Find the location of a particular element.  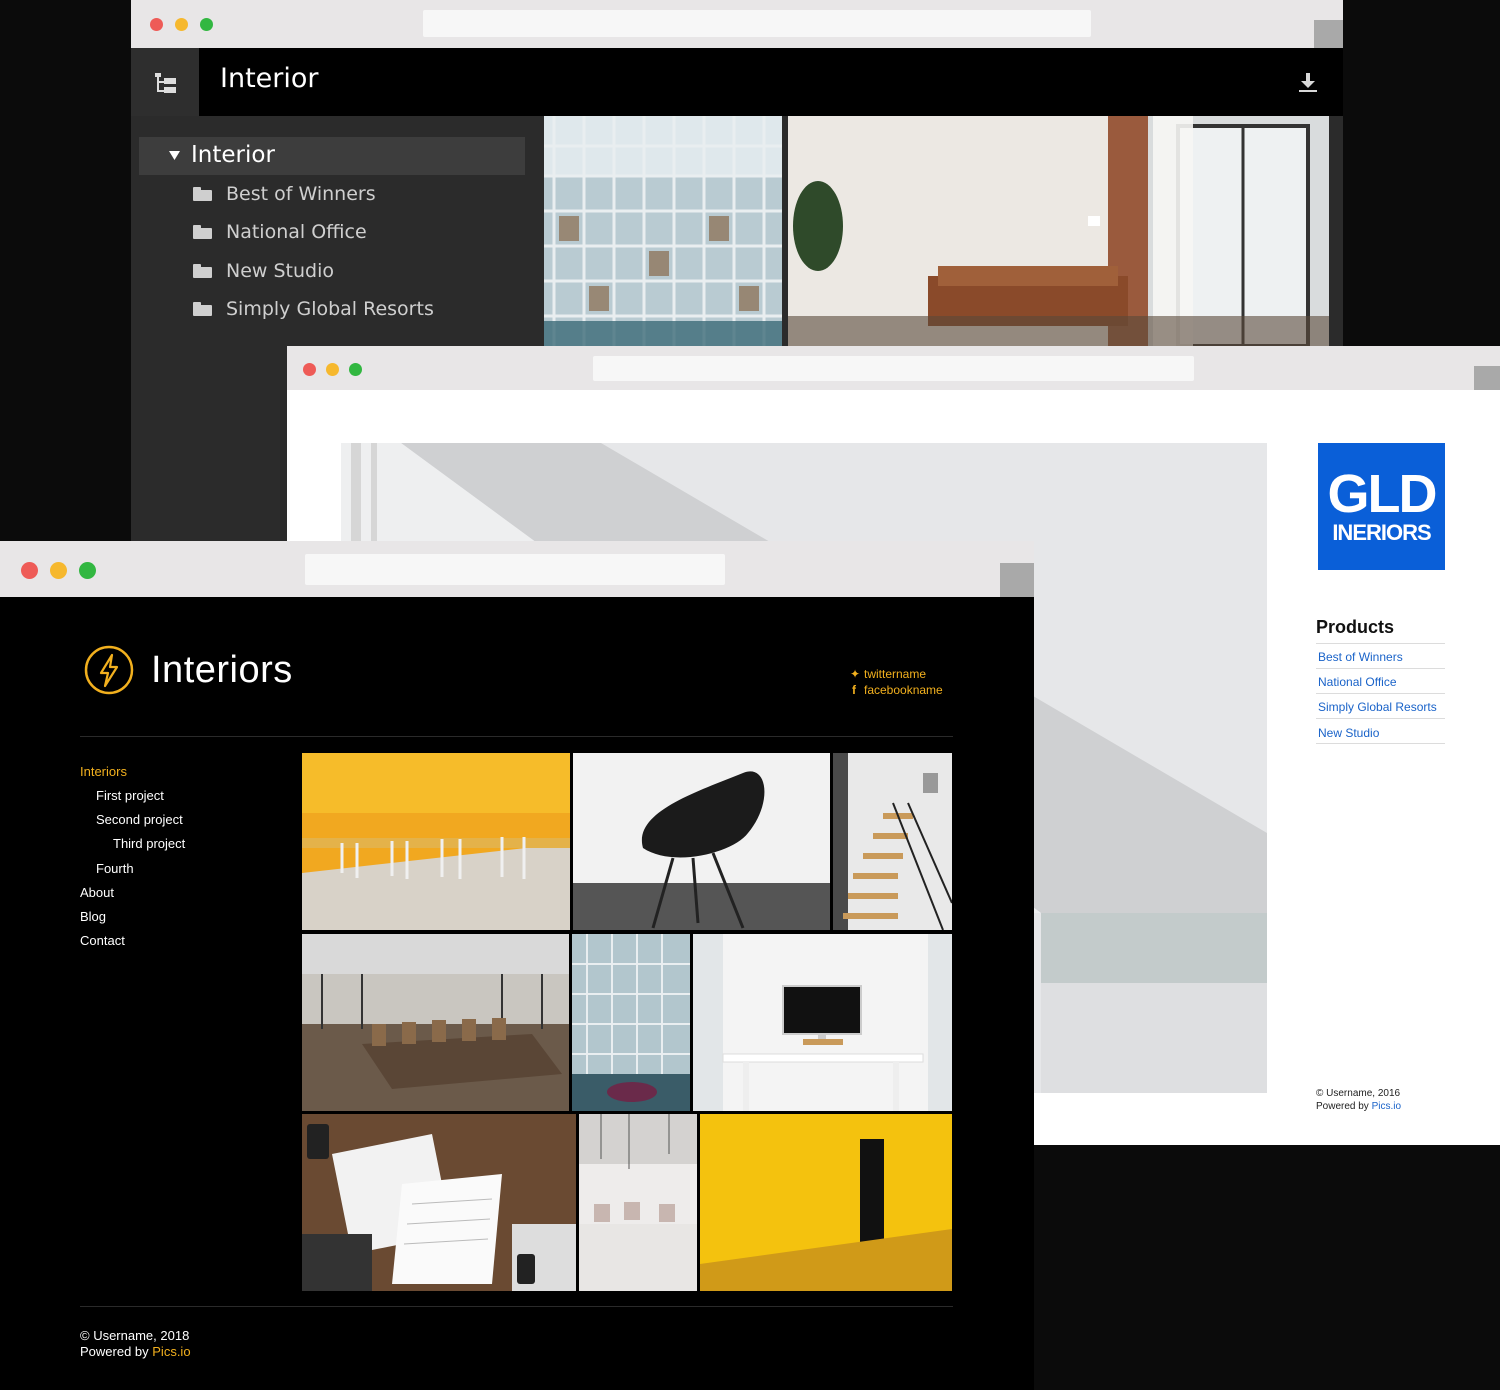

triangle-down-icon is located at coordinates (174, 156).